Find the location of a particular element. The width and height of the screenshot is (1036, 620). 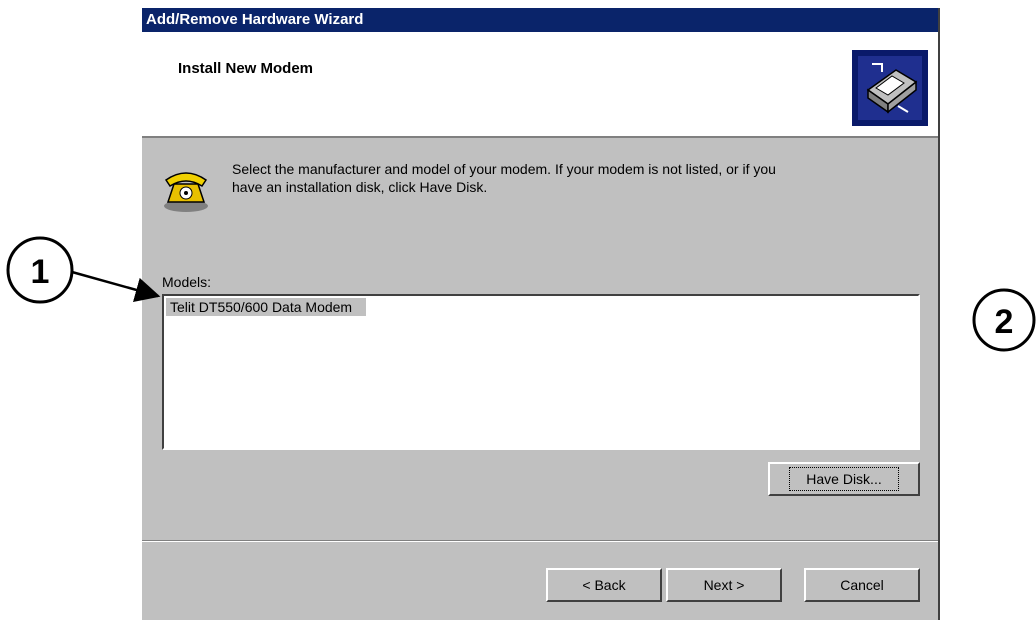

callout-2-label: 2 is located at coordinates (1004, 322).